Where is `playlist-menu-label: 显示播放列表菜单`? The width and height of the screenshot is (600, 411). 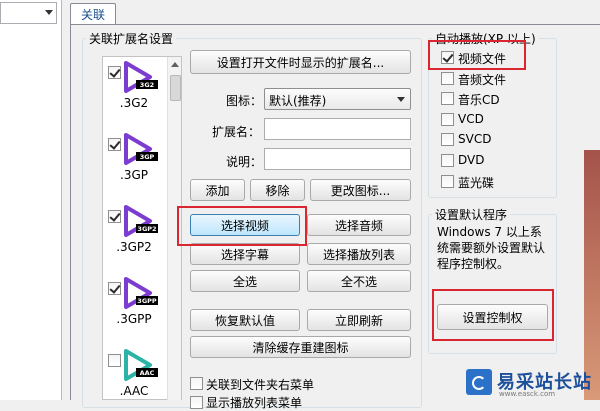
playlist-menu-label: 显示播放列表菜单 is located at coordinates (254, 403).